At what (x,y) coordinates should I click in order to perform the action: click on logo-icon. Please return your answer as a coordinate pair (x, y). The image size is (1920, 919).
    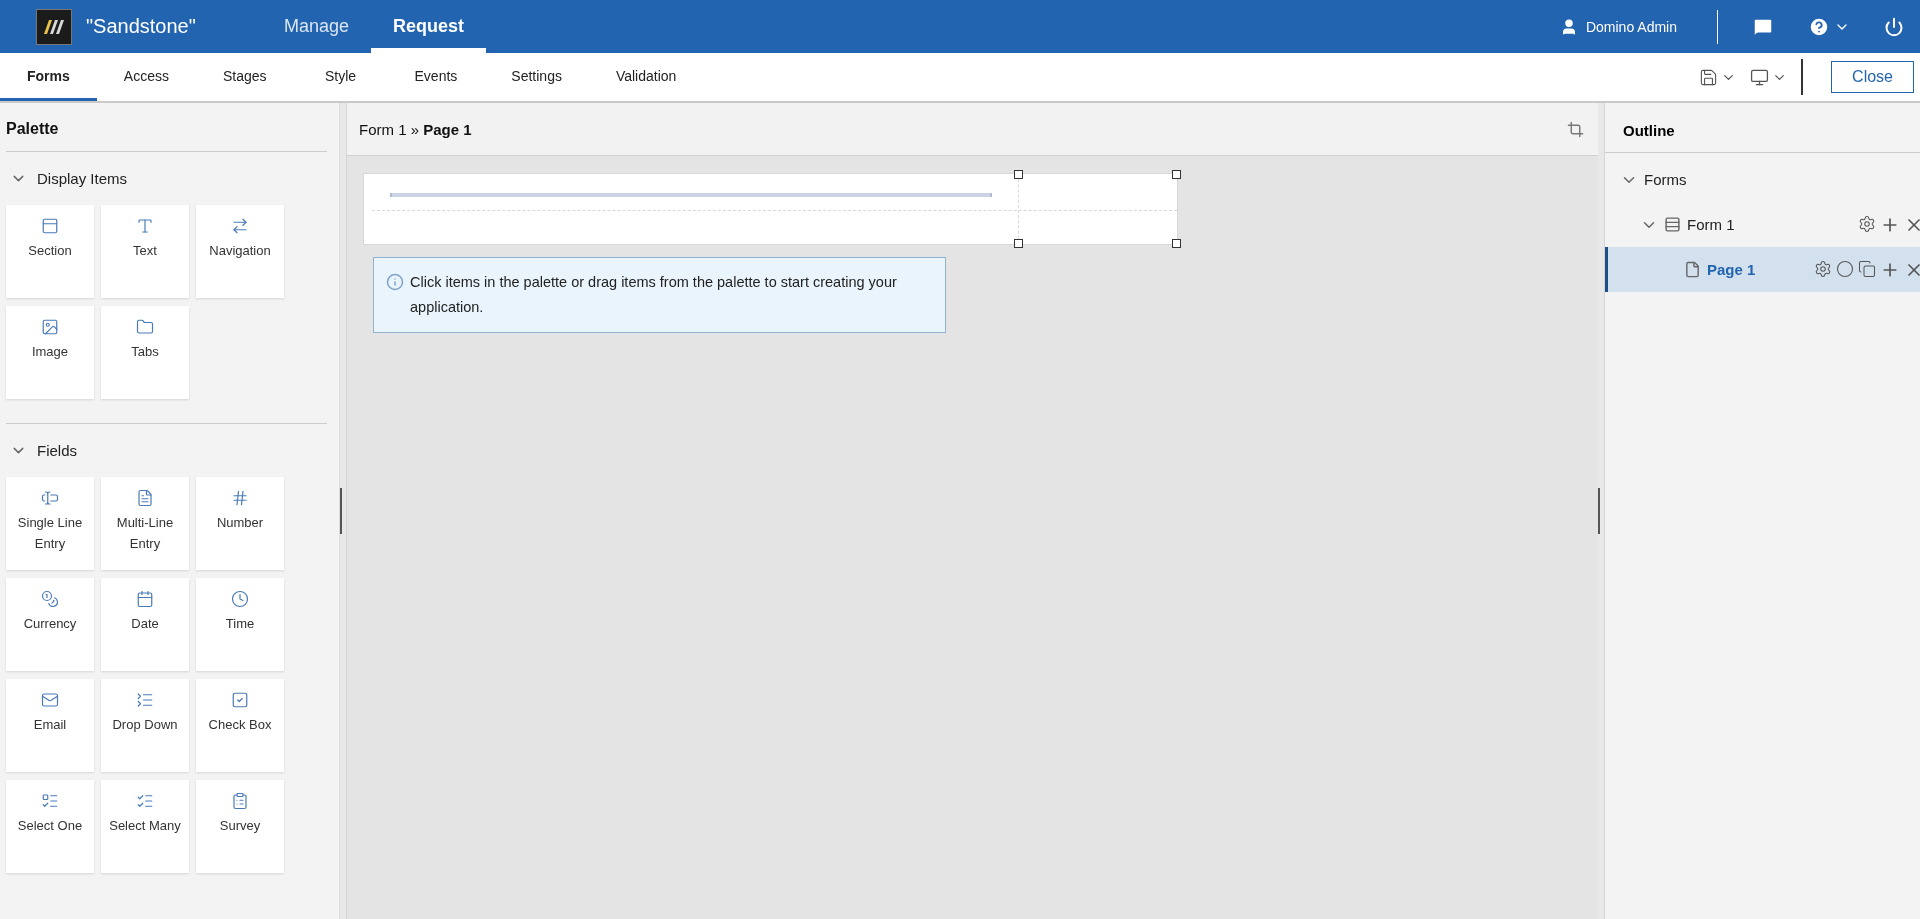
    Looking at the image, I should click on (54, 26).